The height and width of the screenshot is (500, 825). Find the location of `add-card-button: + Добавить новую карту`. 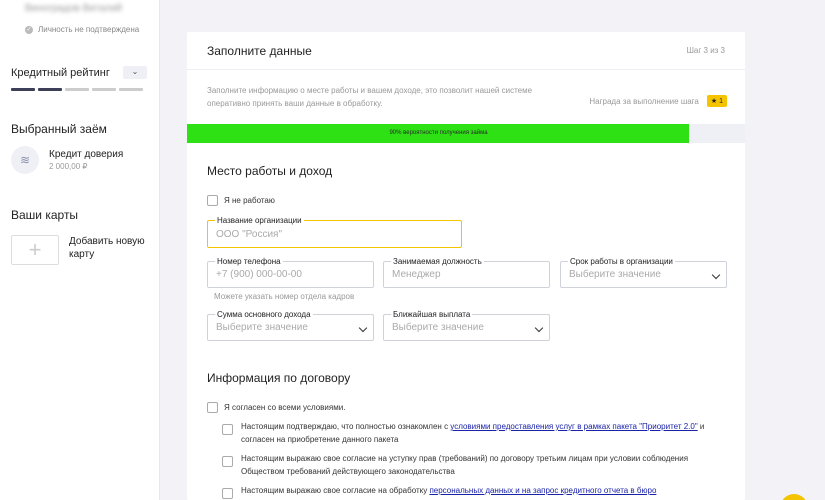

add-card-button: + Добавить новую карту is located at coordinates (80, 250).